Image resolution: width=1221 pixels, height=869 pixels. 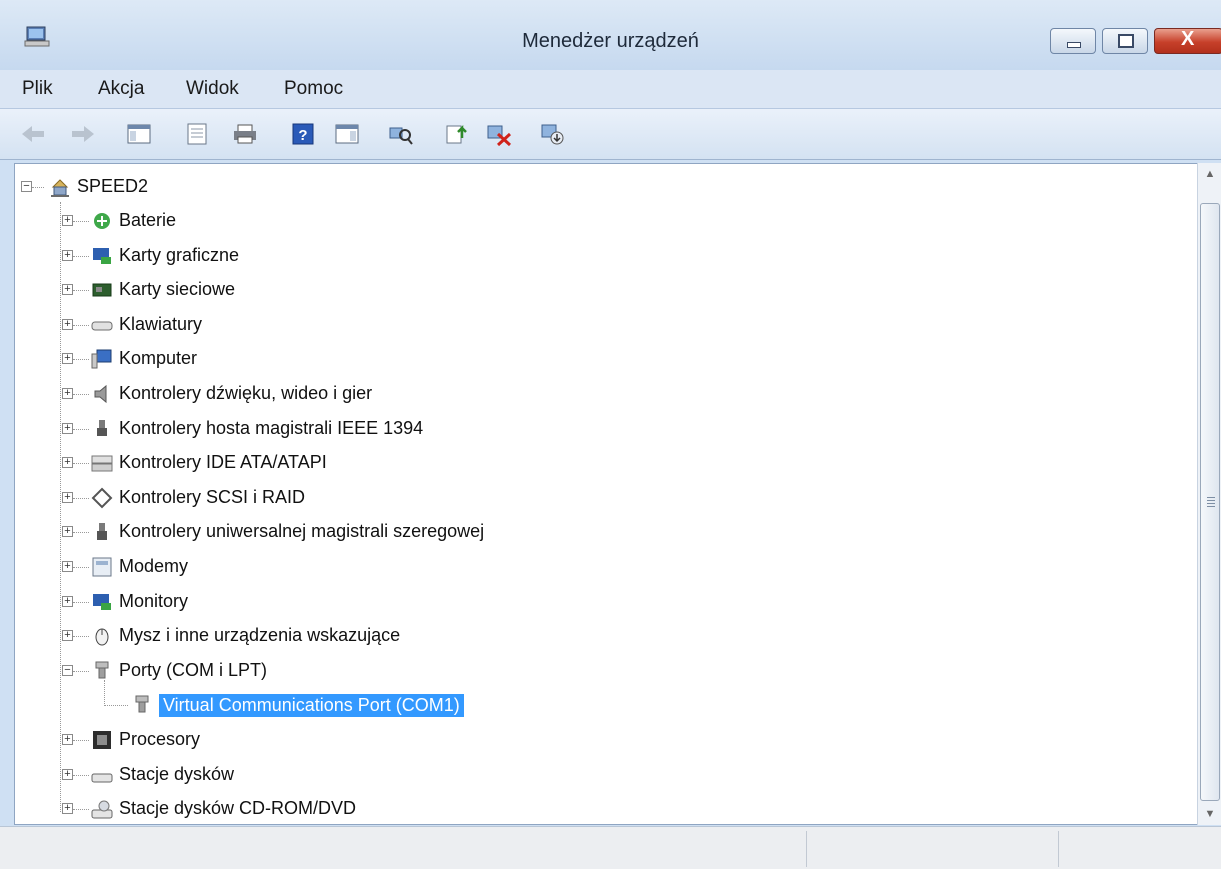 What do you see at coordinates (401, 134) in the screenshot?
I see `scan-hardware-icon` at bounding box center [401, 134].